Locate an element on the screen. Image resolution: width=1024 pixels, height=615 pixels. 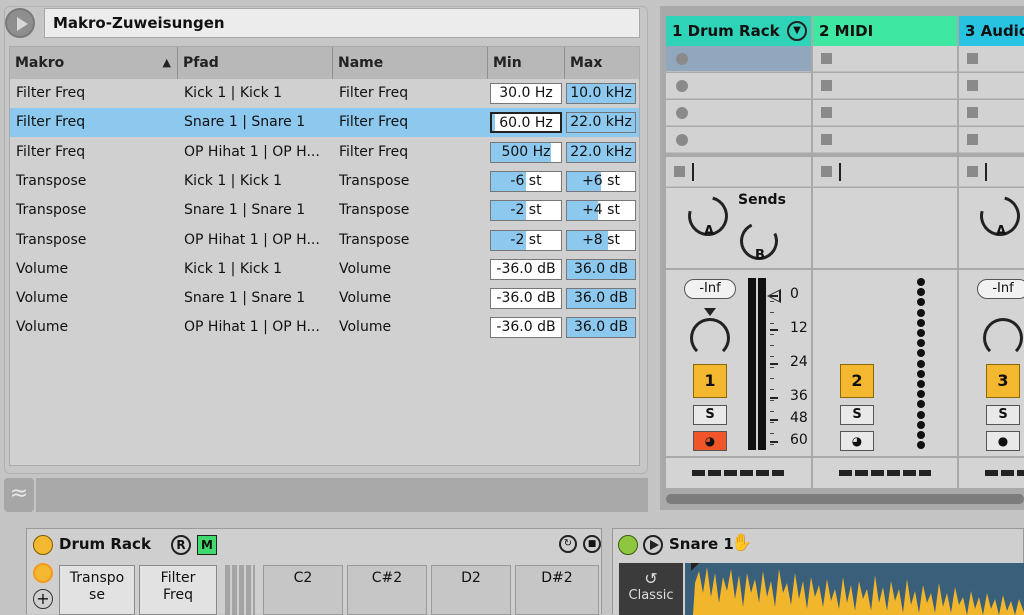
horizontal-scrollbar is located at coordinates (845, 499).